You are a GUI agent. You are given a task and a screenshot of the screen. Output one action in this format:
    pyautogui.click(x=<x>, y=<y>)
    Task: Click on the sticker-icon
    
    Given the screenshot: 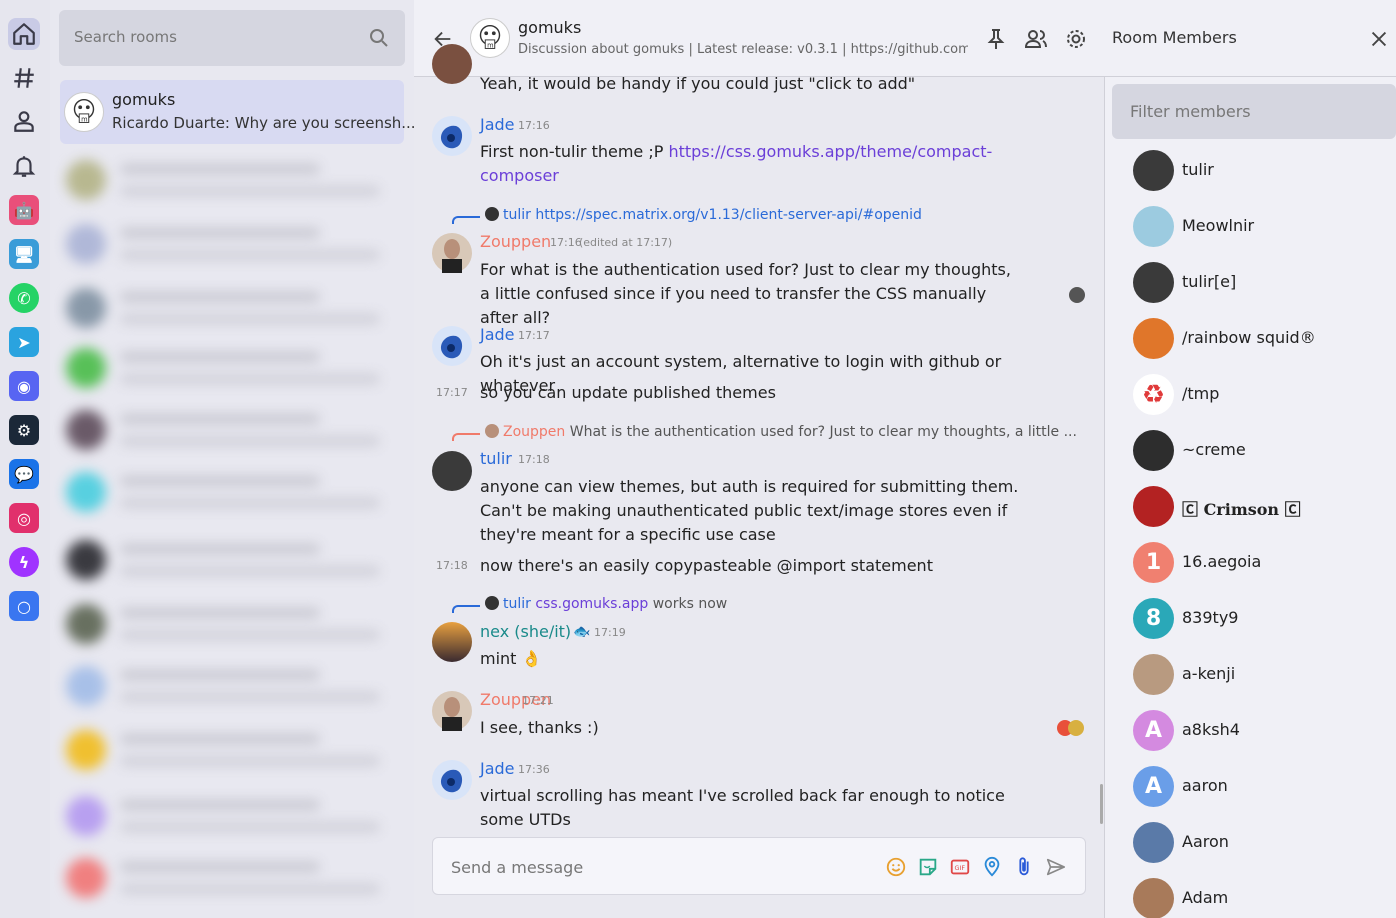 What is the action you would take?
    pyautogui.click(x=928, y=867)
    